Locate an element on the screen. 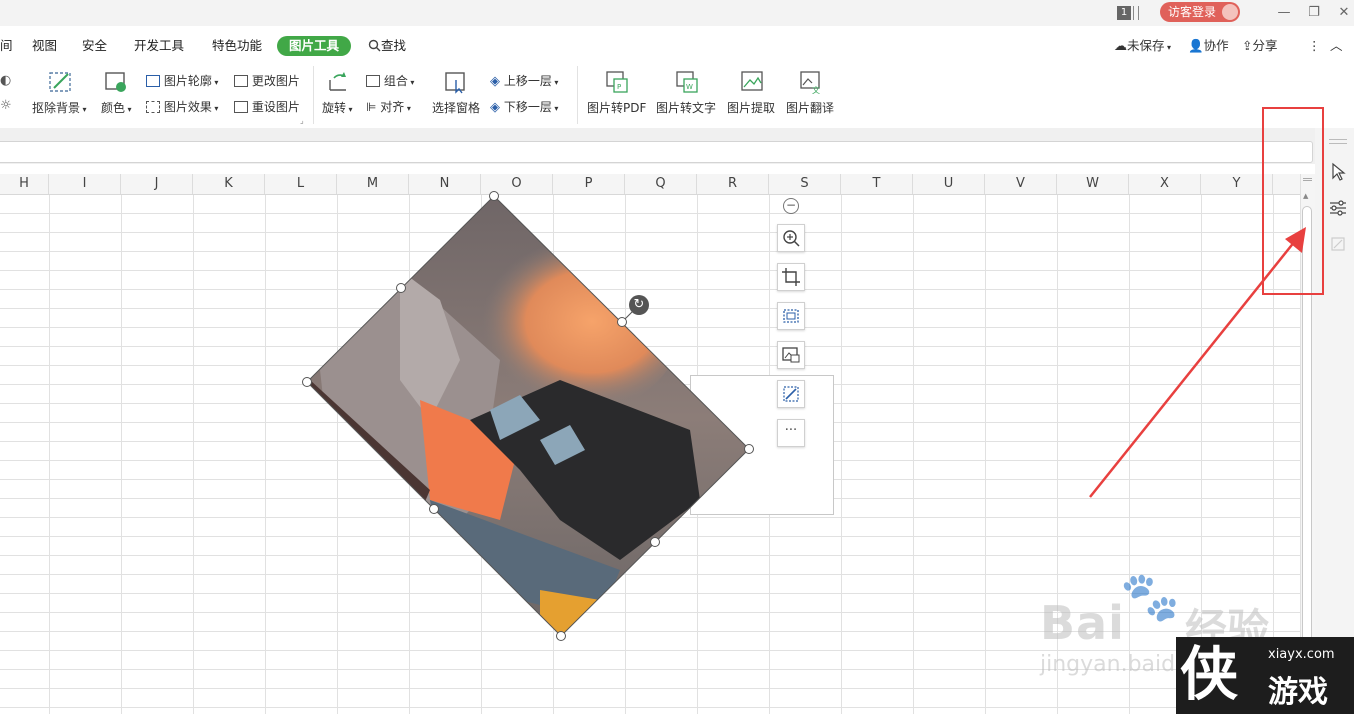  bring-forward-icon: ◈ is located at coordinates (495, 81).